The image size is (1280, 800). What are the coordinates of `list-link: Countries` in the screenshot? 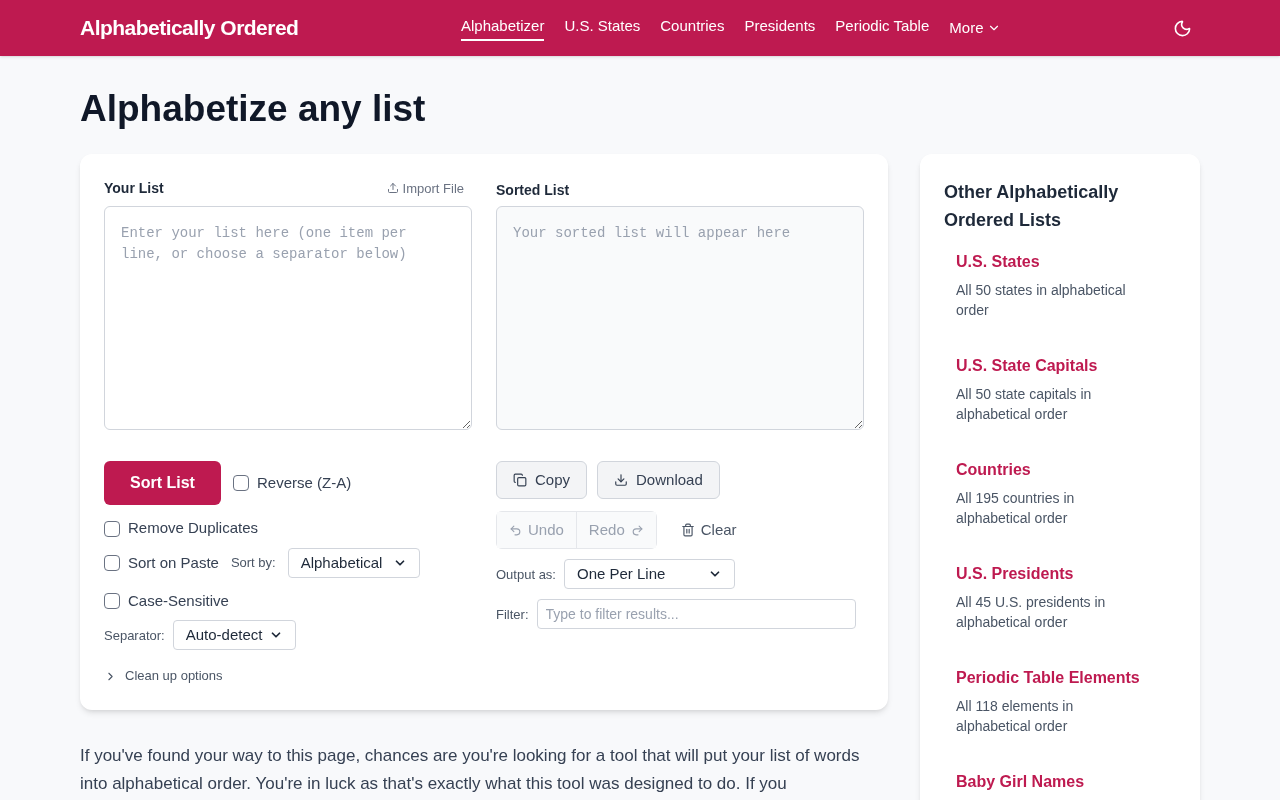 It's located at (1060, 470).